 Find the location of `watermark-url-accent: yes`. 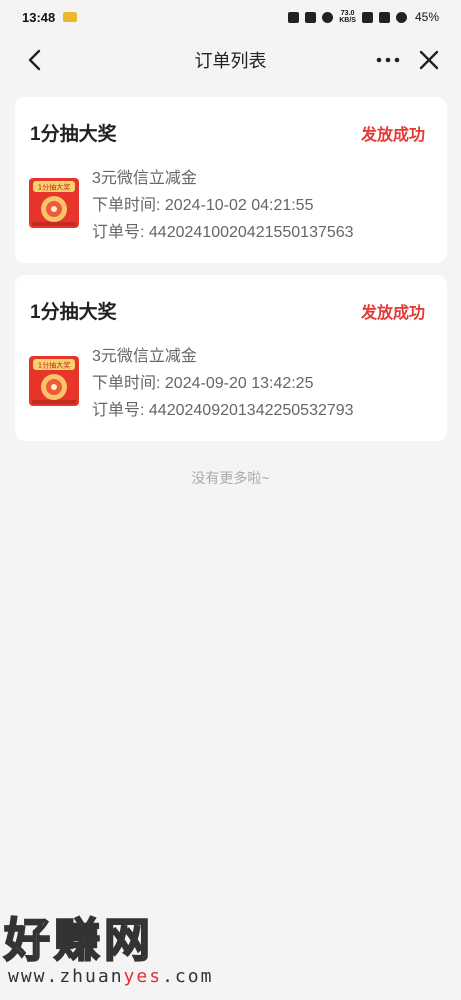

watermark-url-accent: yes is located at coordinates (143, 976).